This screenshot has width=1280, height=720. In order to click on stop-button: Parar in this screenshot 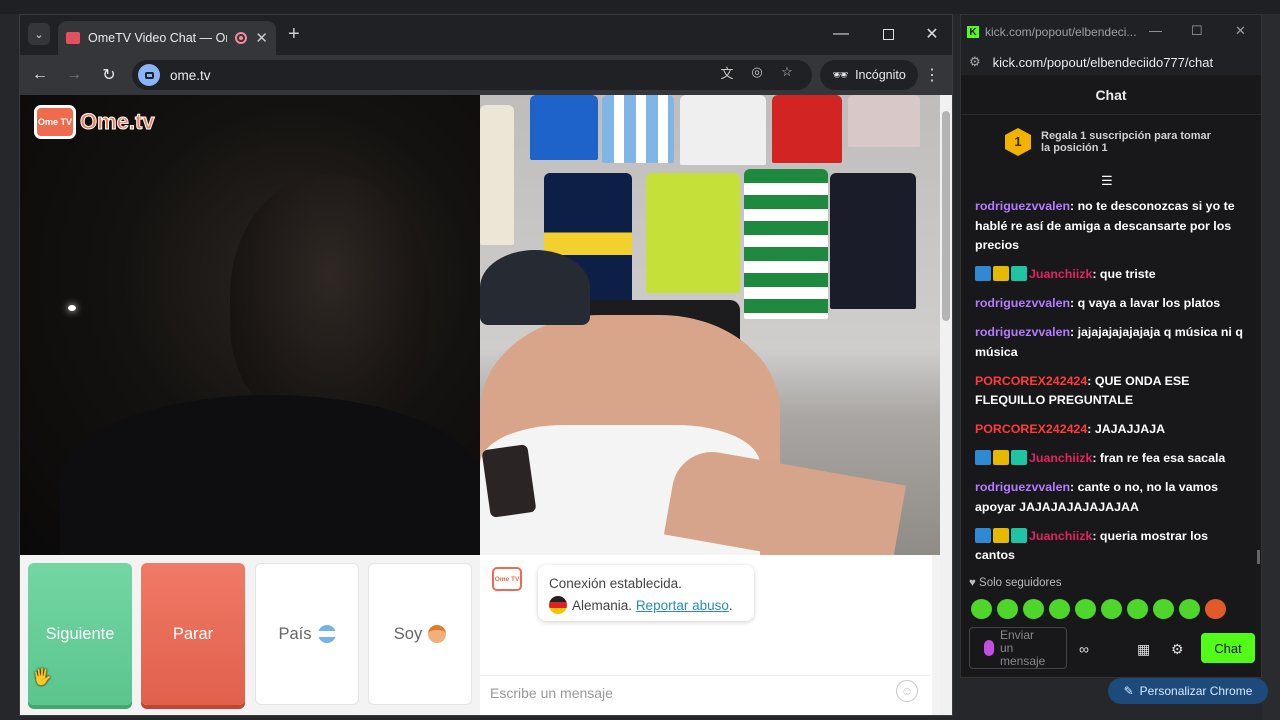, I will do `click(193, 634)`.